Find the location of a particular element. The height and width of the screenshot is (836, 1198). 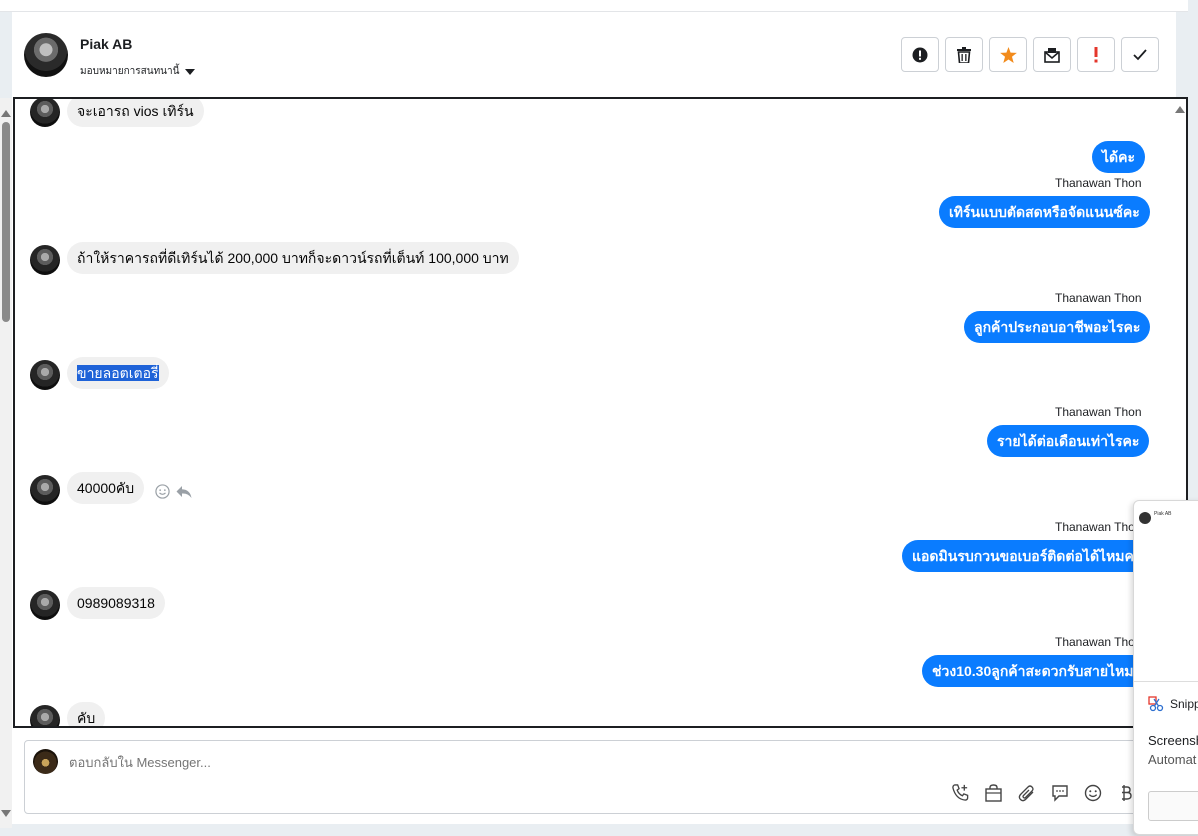

delete-button is located at coordinates (964, 54).